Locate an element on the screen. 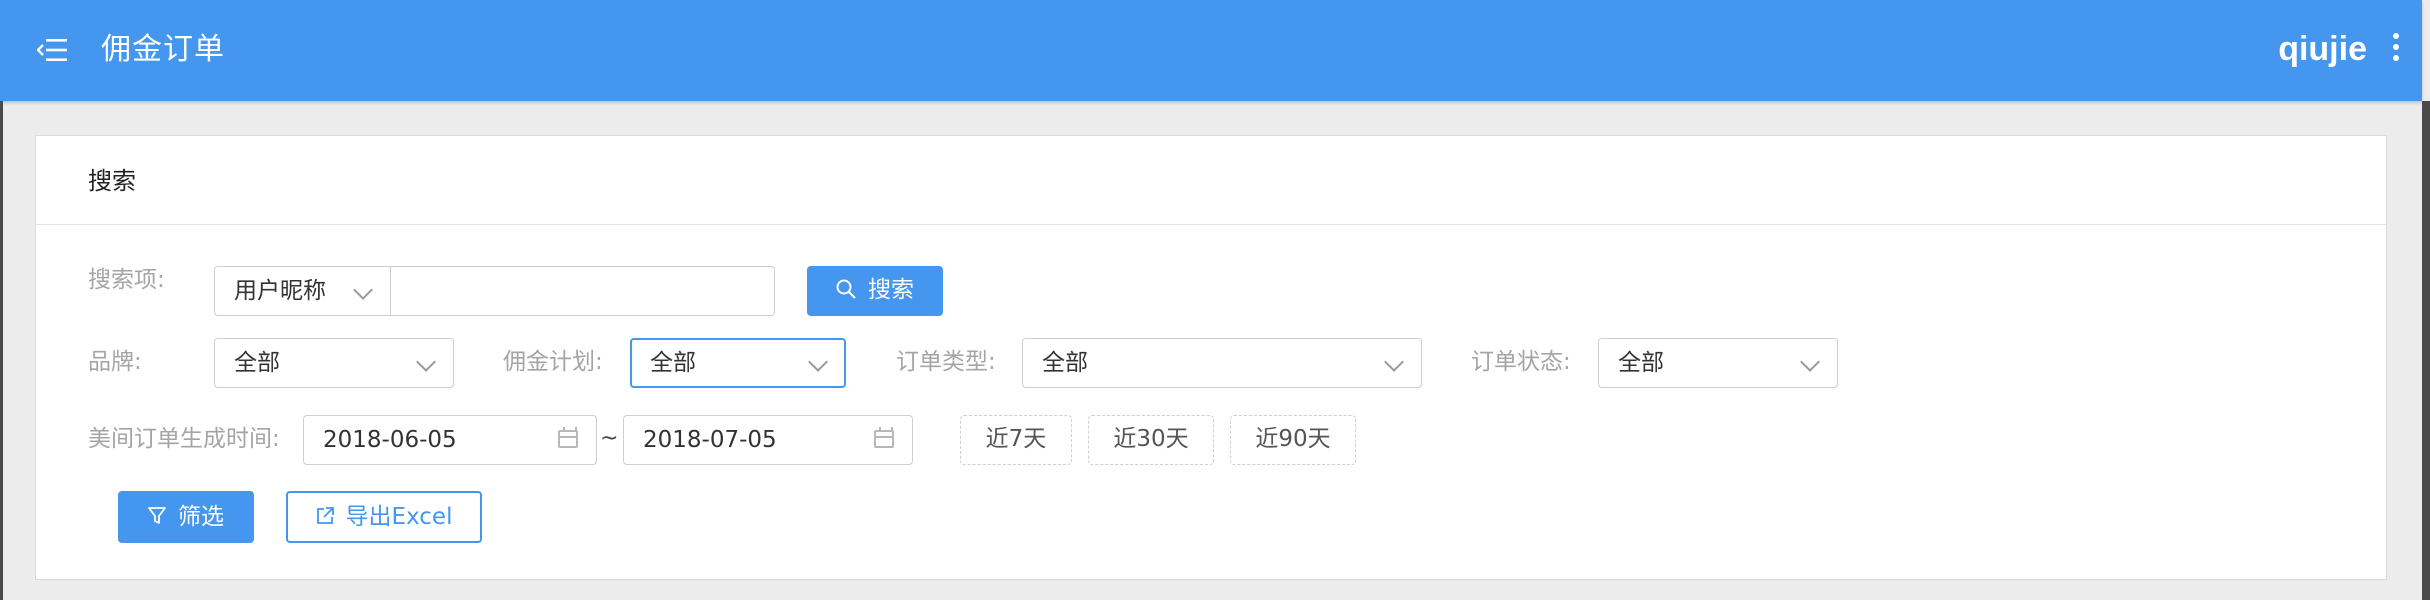 The width and height of the screenshot is (2430, 600). export-excel-button: 导出Excel is located at coordinates (384, 517).